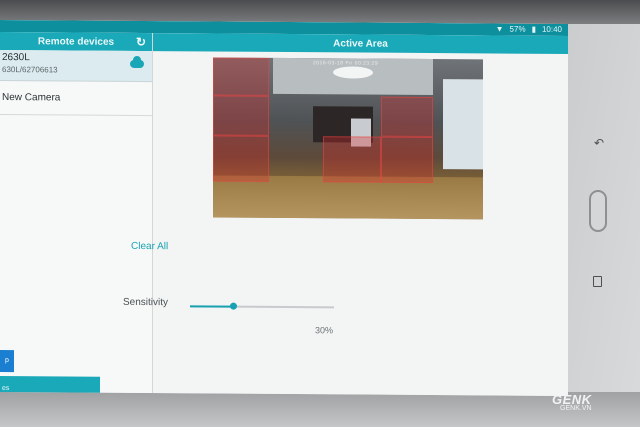 Image resolution: width=640 pixels, height=427 pixels. I want to click on device-list-title: Remote devices, so click(76, 41).